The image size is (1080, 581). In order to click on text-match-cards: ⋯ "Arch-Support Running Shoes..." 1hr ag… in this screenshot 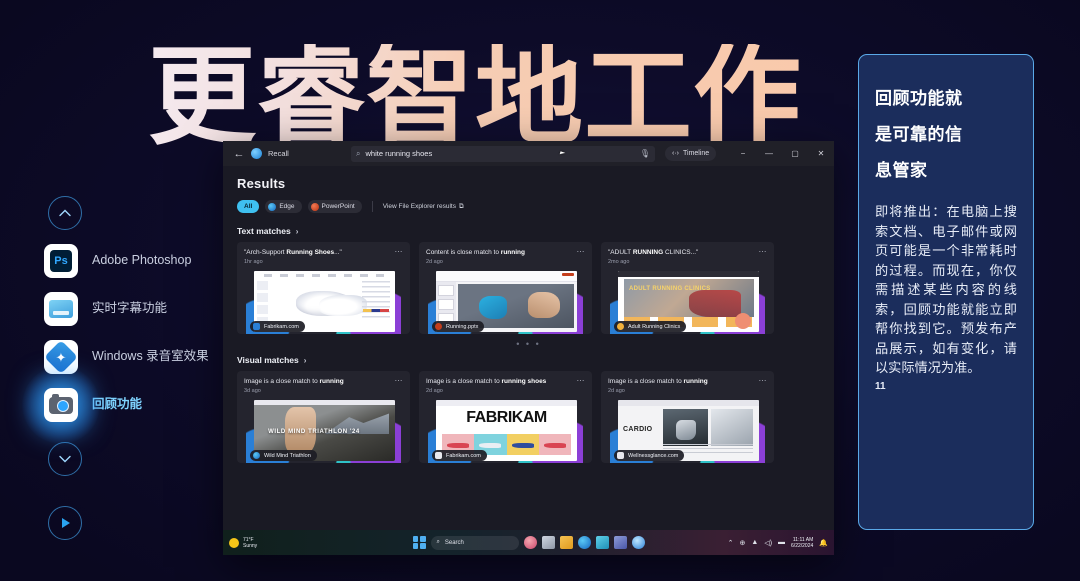, I will do `click(528, 288)`.